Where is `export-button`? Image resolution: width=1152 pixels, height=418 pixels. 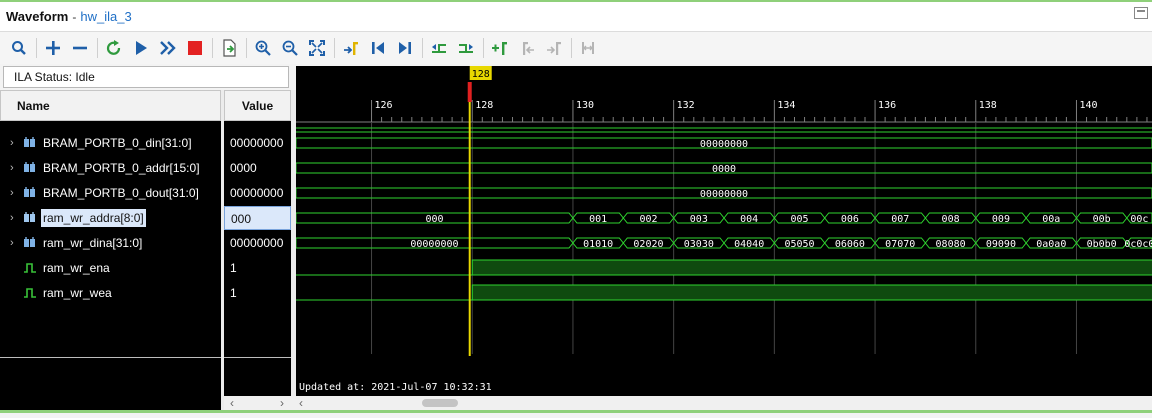 export-button is located at coordinates (229, 48).